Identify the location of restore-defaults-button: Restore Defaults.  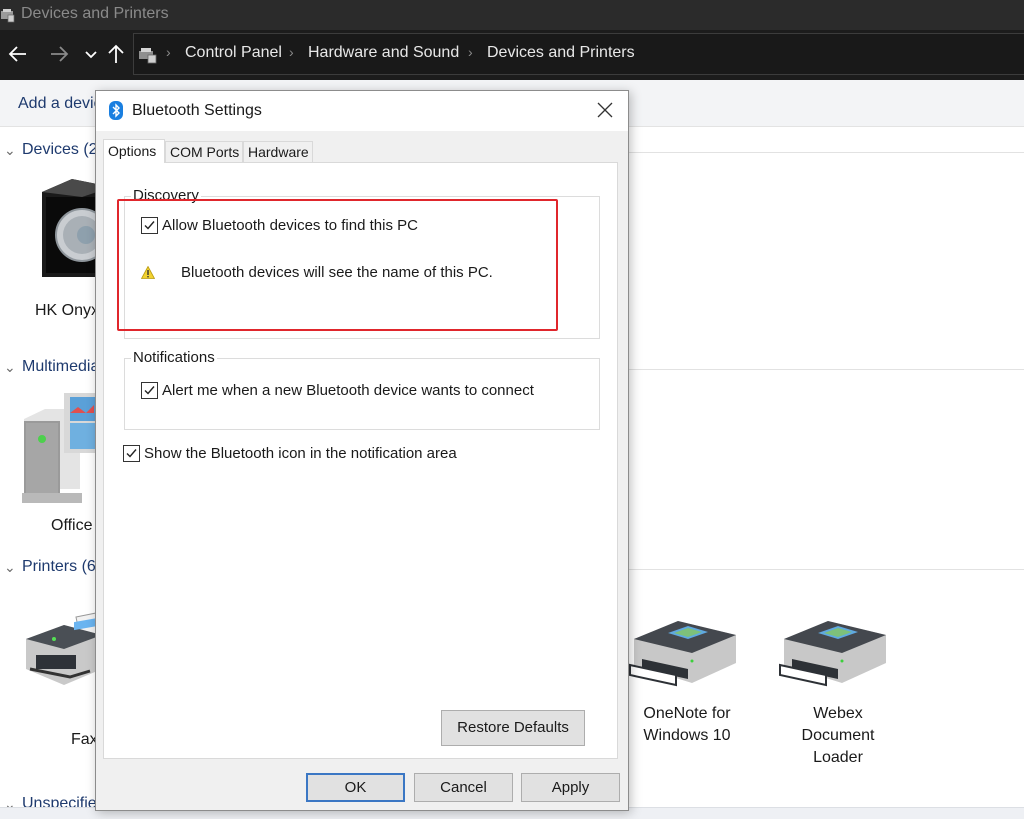
(513, 728).